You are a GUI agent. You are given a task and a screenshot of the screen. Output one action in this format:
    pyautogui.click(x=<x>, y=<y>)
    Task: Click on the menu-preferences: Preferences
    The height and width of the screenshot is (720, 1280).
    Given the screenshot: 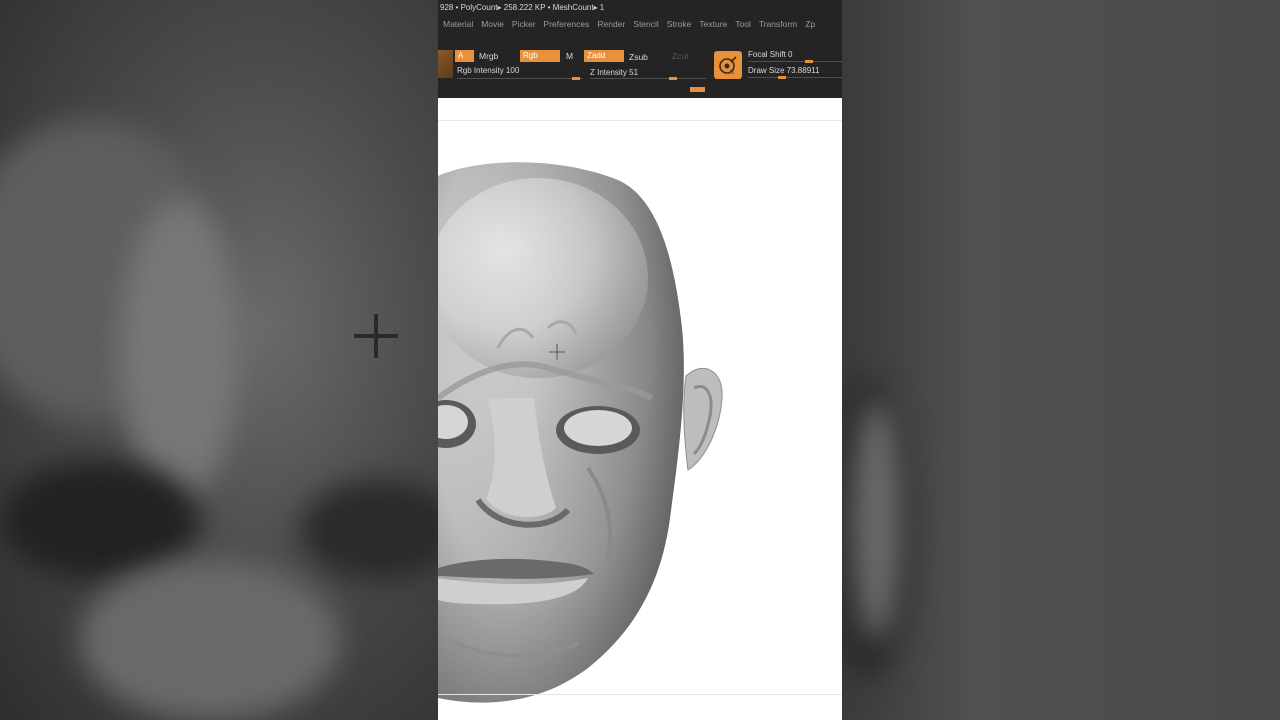 What is the action you would take?
    pyautogui.click(x=567, y=25)
    